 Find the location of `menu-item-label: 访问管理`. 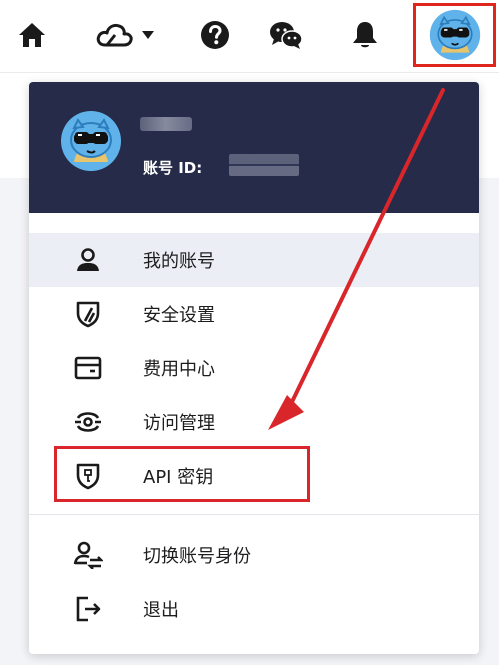

menu-item-label: 访问管理 is located at coordinates (179, 423).